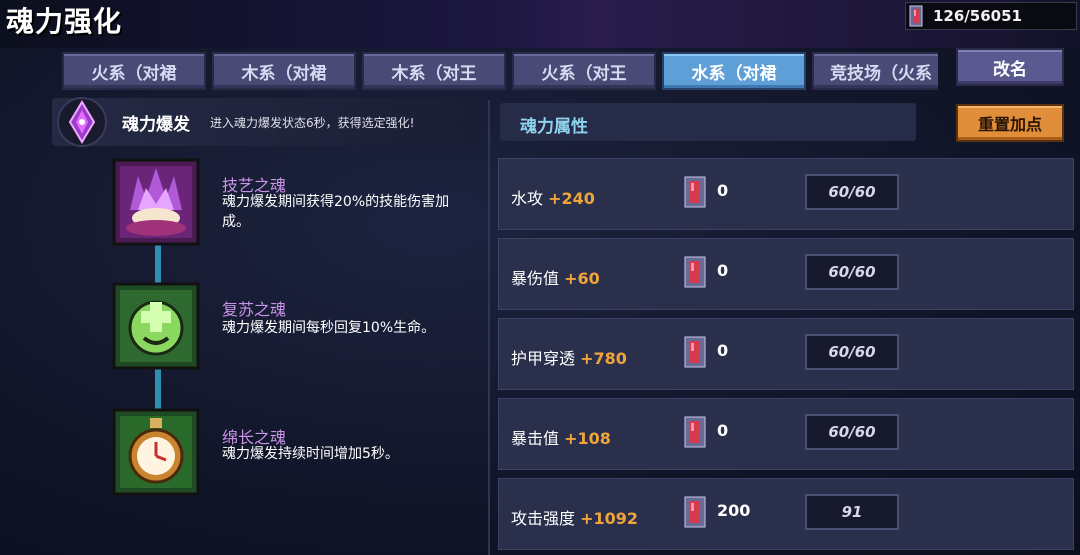 The image size is (1080, 555). What do you see at coordinates (852, 512) in the screenshot?
I see `attribute-level-box: 91` at bounding box center [852, 512].